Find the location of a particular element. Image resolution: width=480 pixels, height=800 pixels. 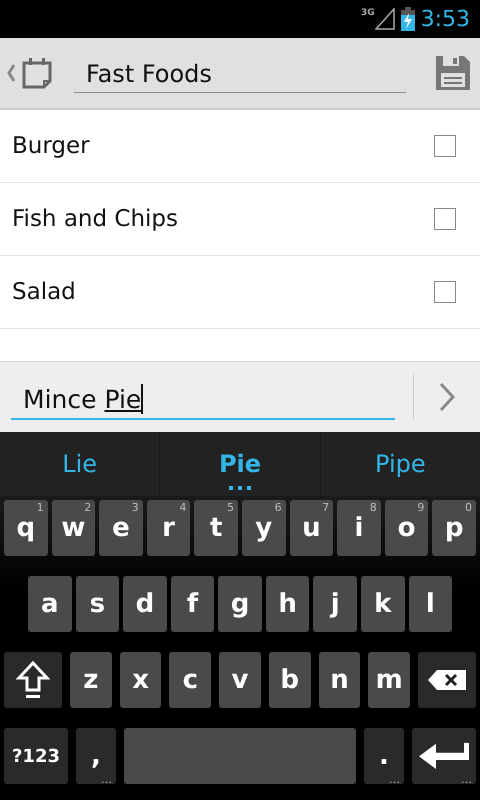

key-hint: 7 is located at coordinates (326, 507).